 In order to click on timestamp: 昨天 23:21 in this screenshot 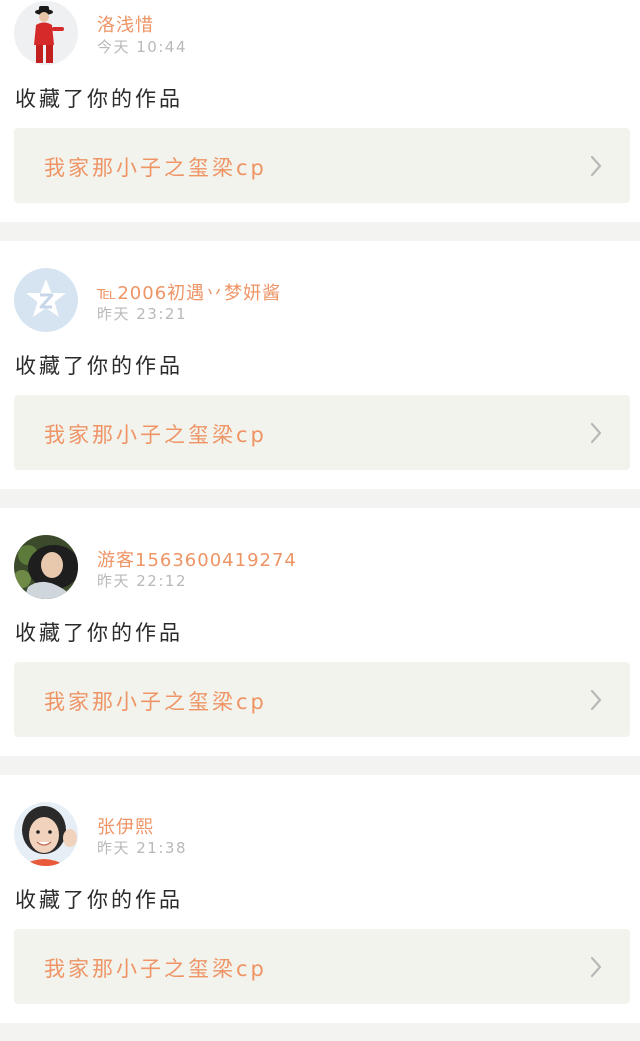, I will do `click(142, 314)`.